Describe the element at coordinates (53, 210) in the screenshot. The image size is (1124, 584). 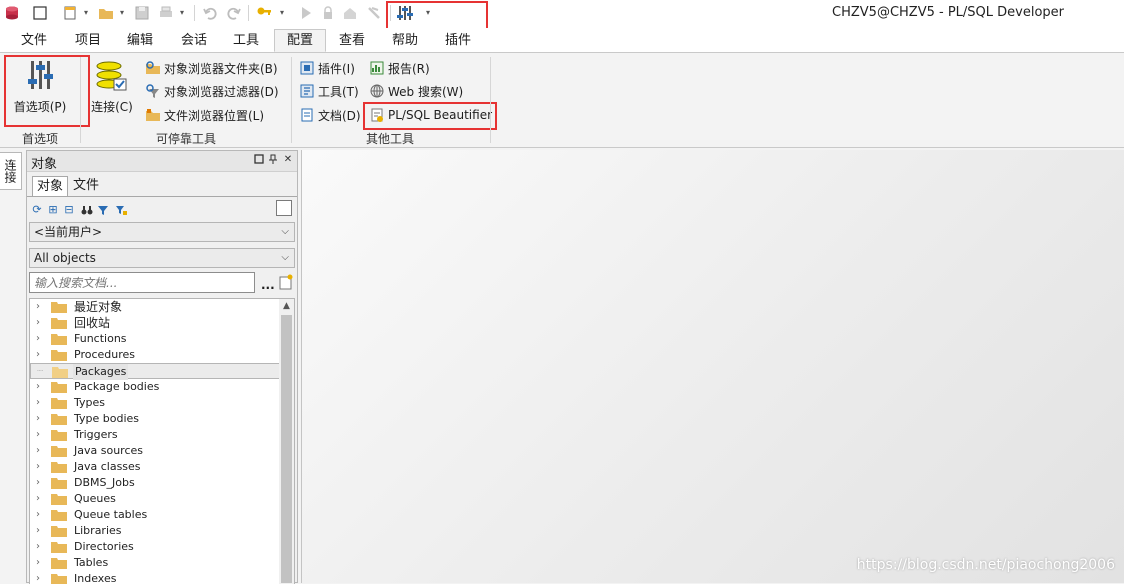
I see `expand-all-icon: ⊞` at that location.